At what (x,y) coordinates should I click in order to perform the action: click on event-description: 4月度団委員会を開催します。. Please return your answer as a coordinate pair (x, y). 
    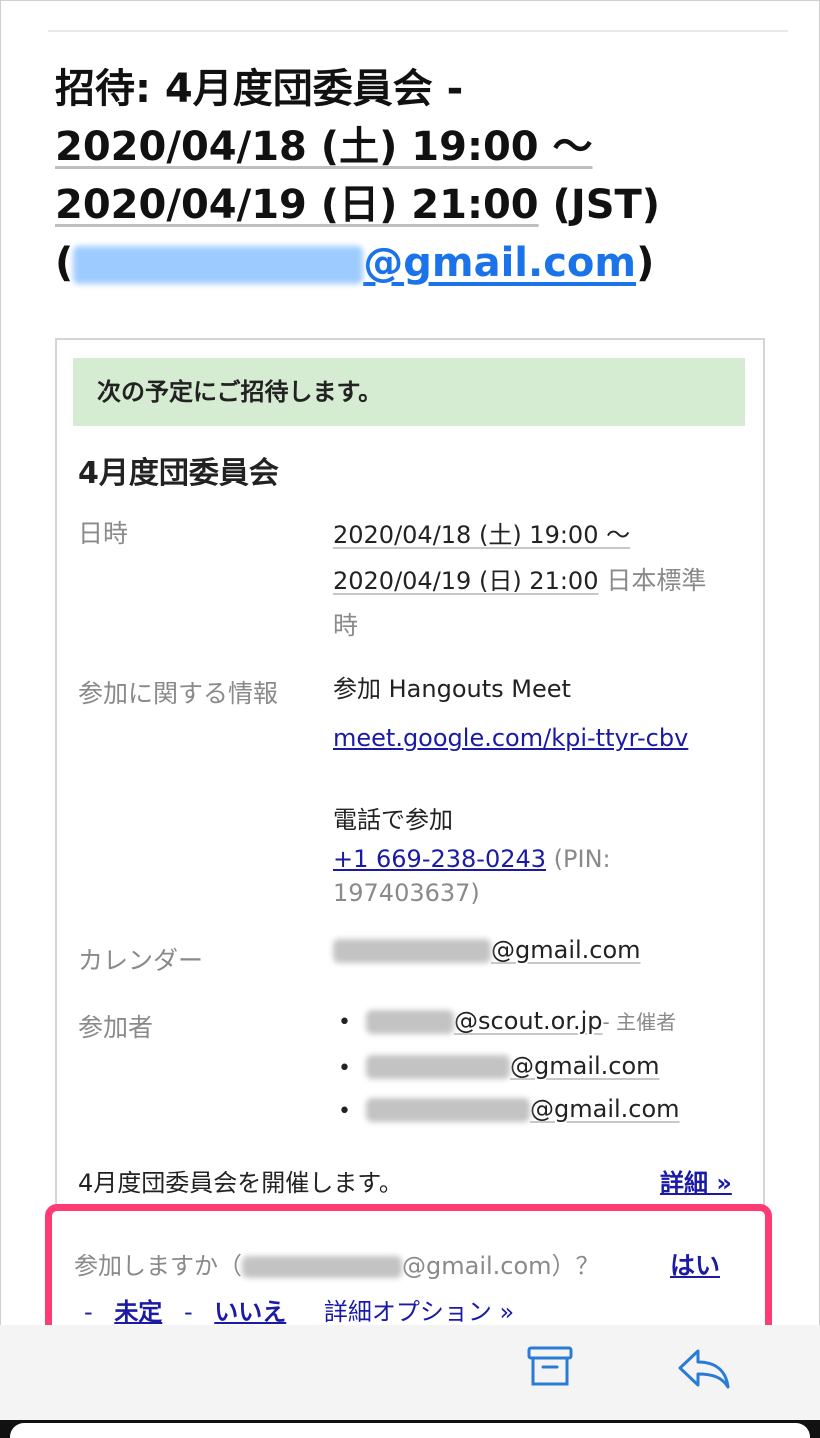
    Looking at the image, I should click on (240, 1183).